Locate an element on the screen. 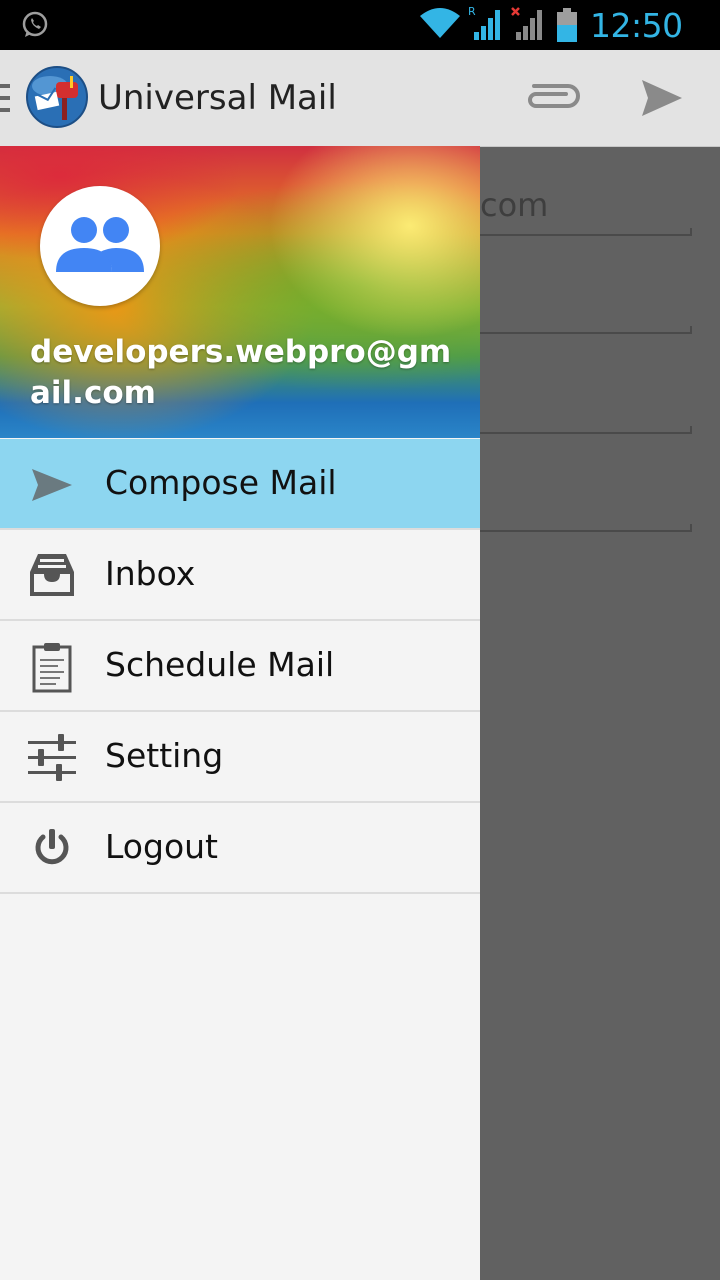  menu-item-label: Logout is located at coordinates (161, 846).